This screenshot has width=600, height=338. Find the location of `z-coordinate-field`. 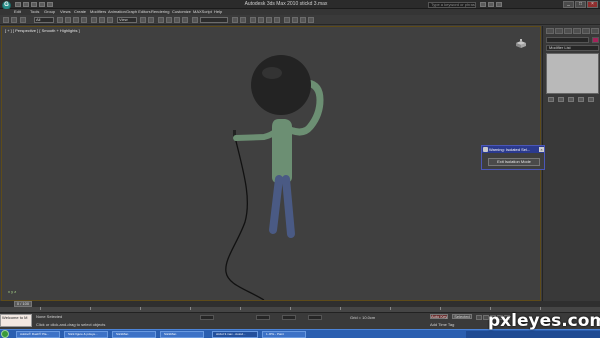

z-coordinate-field is located at coordinates (315, 317).